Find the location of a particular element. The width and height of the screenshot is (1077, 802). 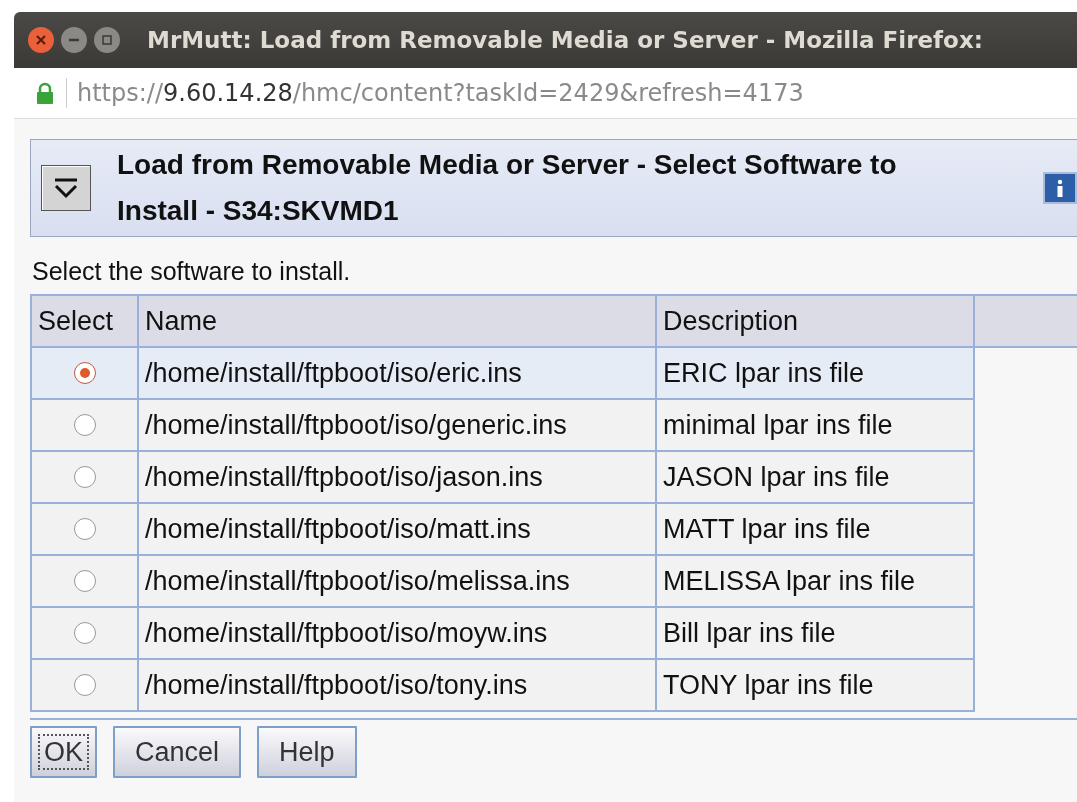

table-cell: MELISSA lpar ins file is located at coordinates (816, 582).